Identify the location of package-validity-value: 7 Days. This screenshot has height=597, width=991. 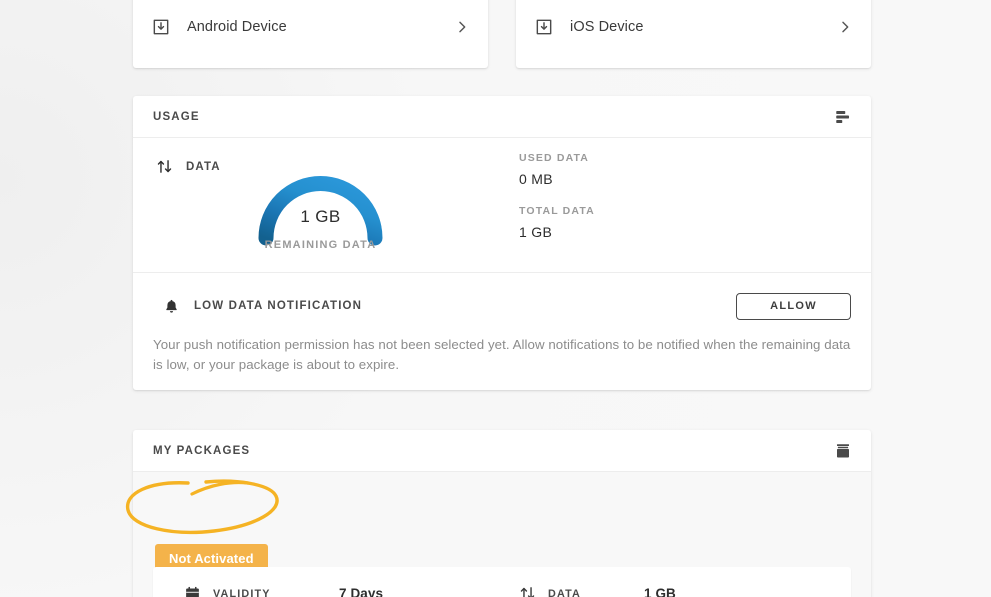
(361, 591).